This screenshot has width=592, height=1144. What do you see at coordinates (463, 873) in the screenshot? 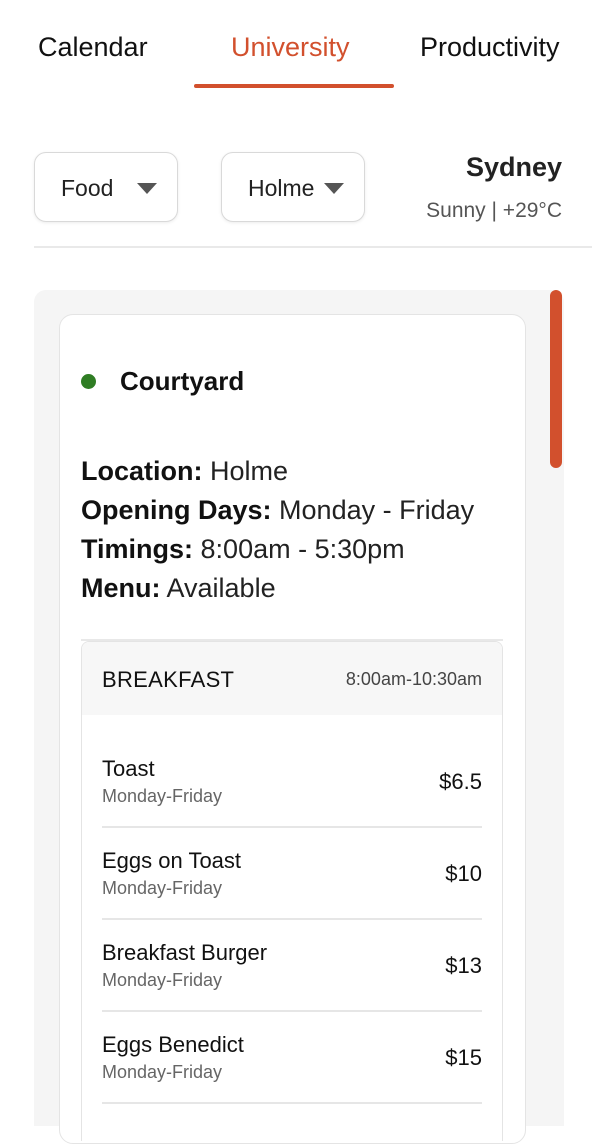
I see `menu-item-price: $10` at bounding box center [463, 873].